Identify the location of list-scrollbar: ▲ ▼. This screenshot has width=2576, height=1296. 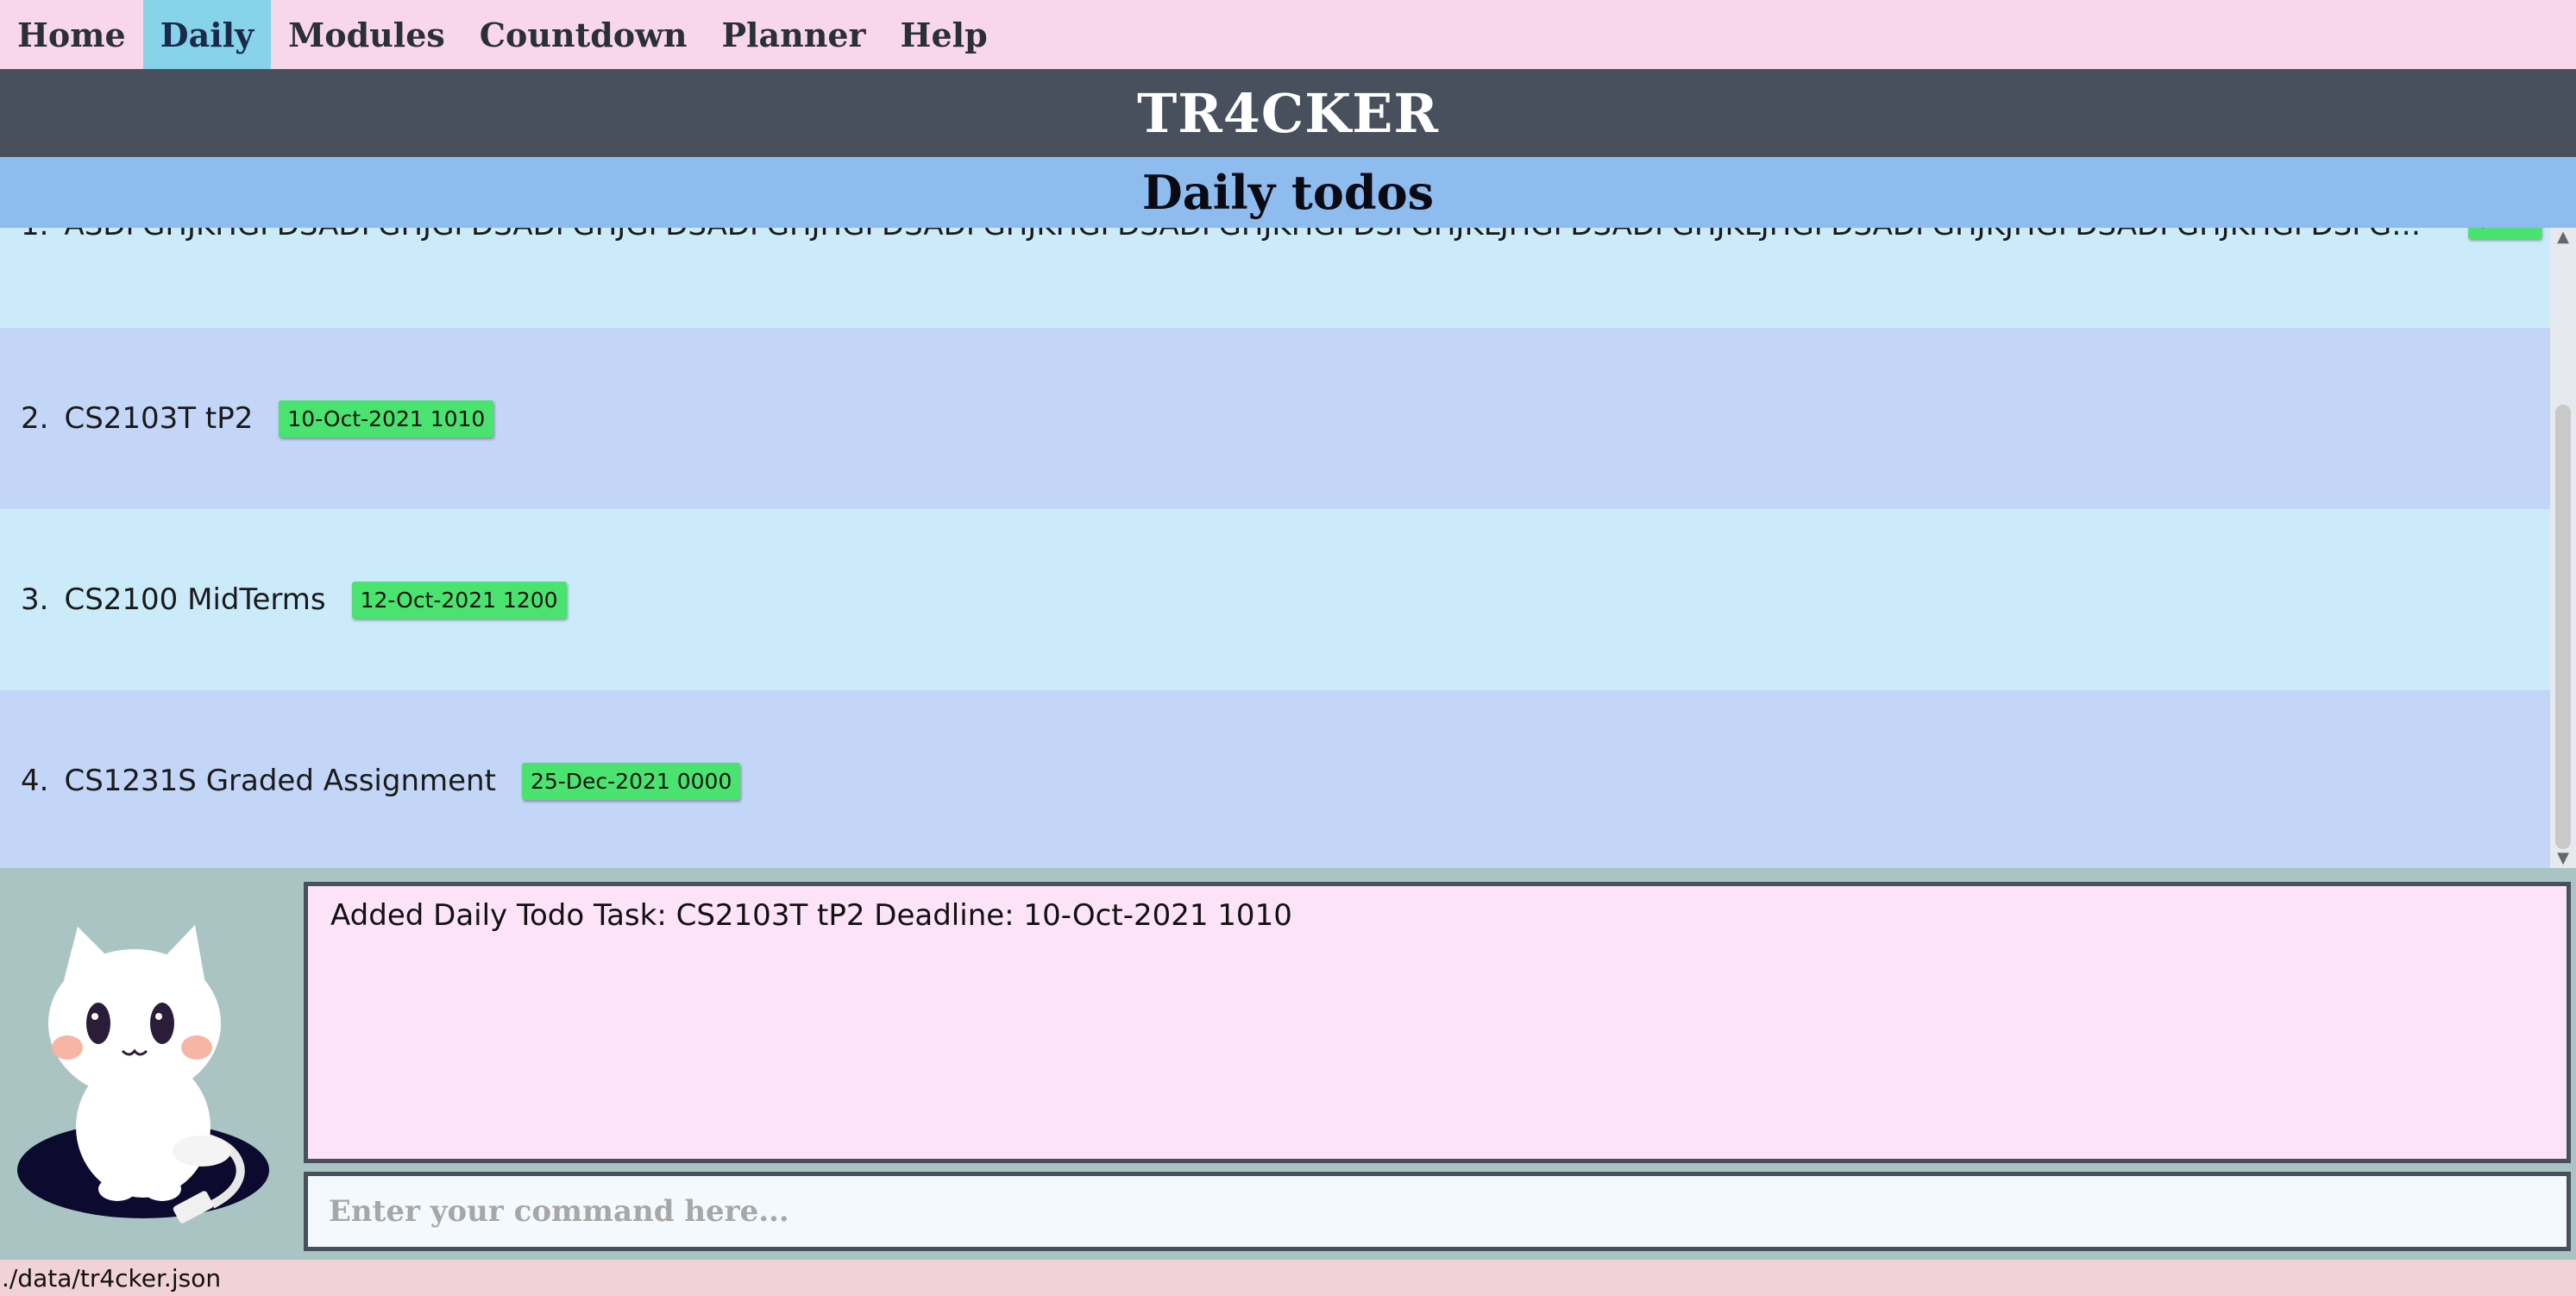
(2563, 548).